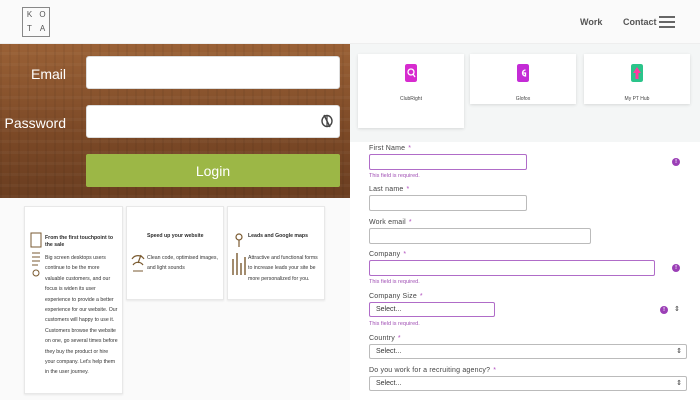  I want to click on integration-card-myptHub: My PT Hub, so click(637, 79).